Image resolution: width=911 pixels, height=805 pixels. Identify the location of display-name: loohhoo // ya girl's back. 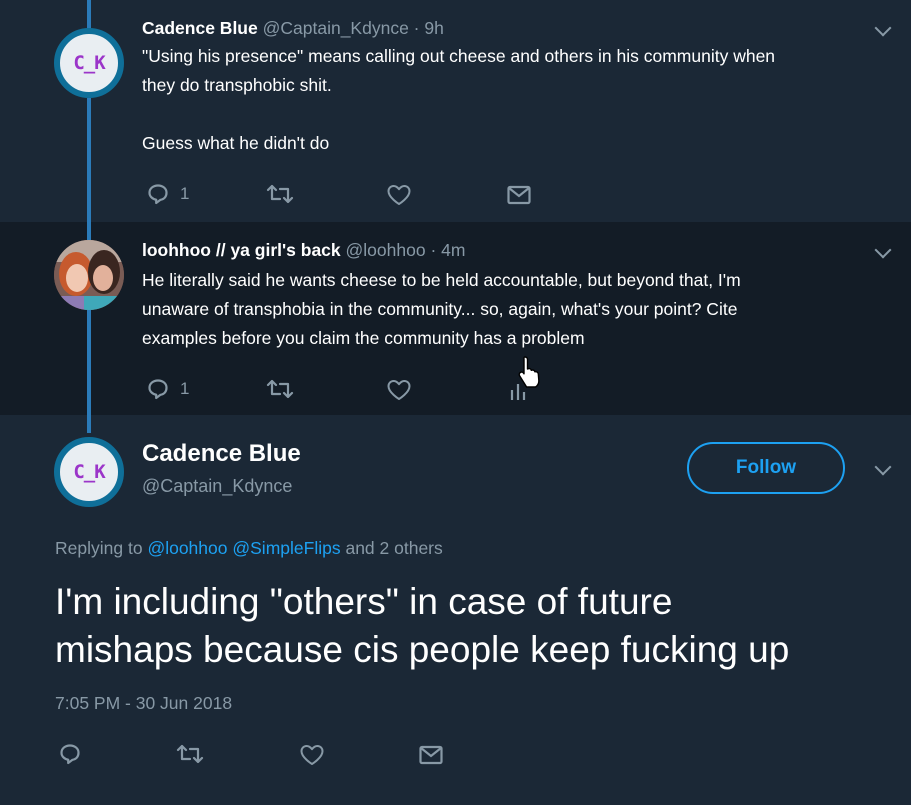
(241, 250).